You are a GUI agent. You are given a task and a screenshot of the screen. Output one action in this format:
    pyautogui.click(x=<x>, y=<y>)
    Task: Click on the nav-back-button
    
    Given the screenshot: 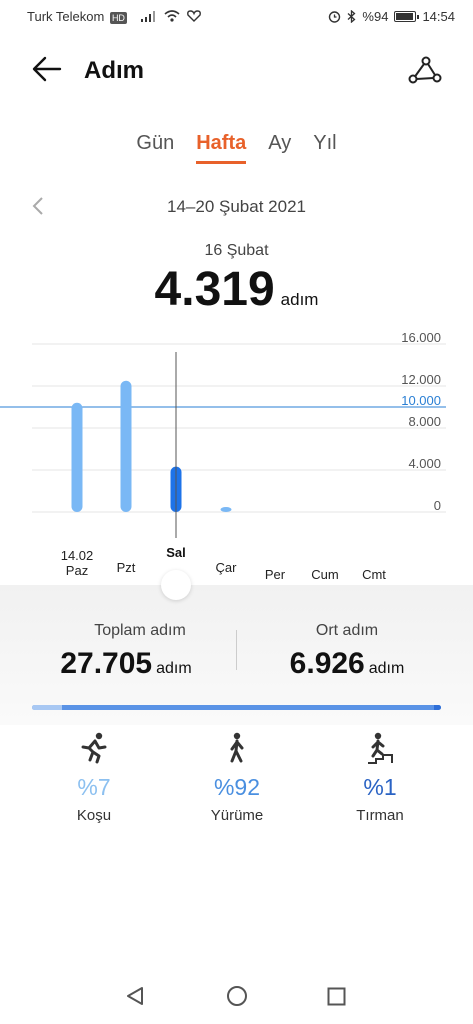 What is the action you would take?
    pyautogui.click(x=135, y=998)
    